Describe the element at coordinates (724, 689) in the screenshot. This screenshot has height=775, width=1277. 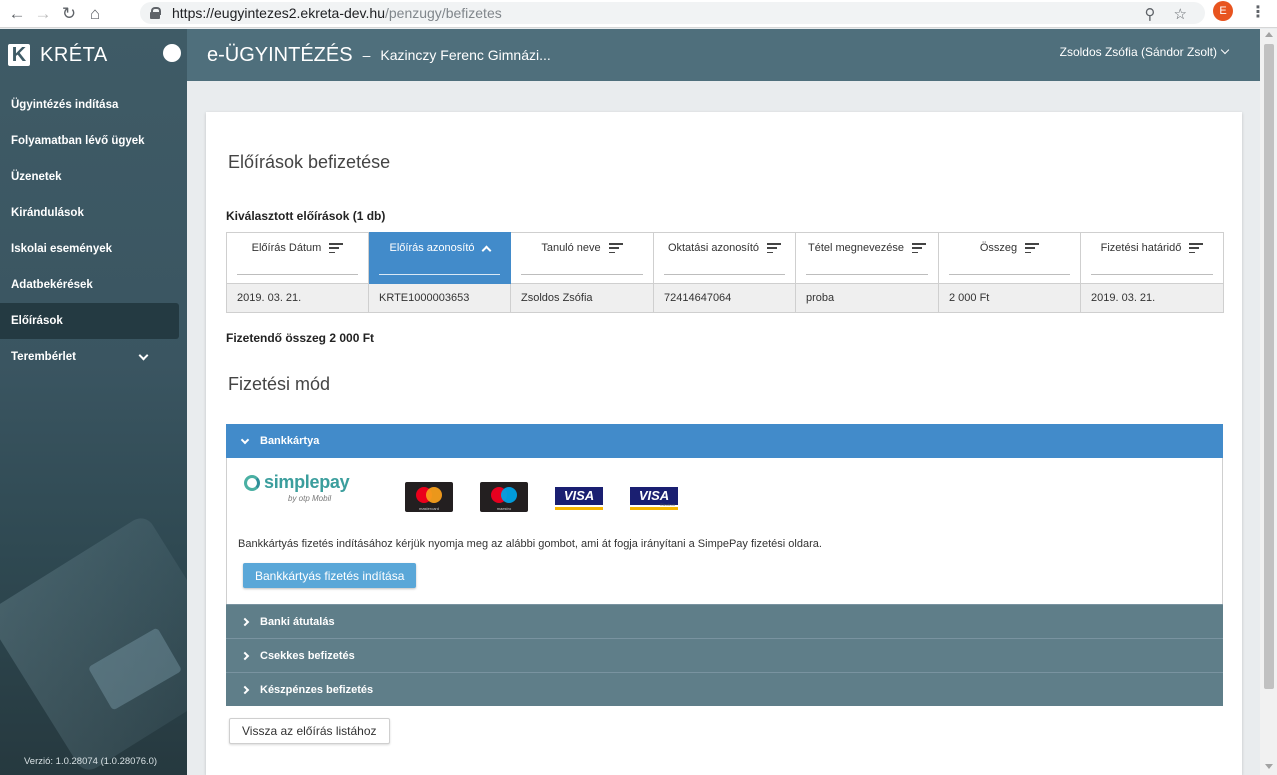
I see `accordion-header-keszpenzes-befizetes: Készpénzes befizetés` at that location.